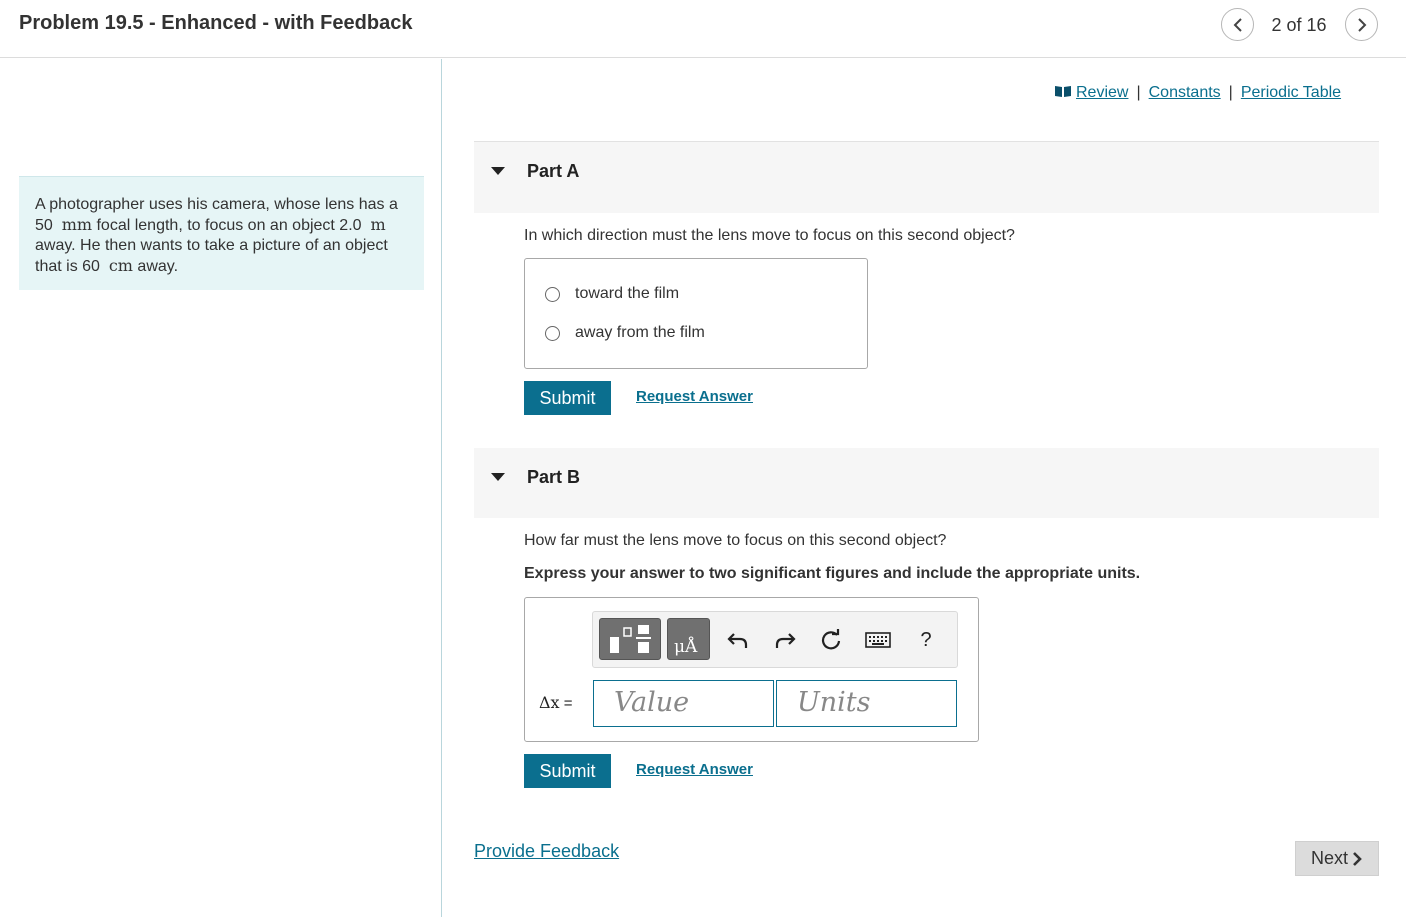  Describe the element at coordinates (866, 703) in the screenshot. I see `units-input: Units` at that location.